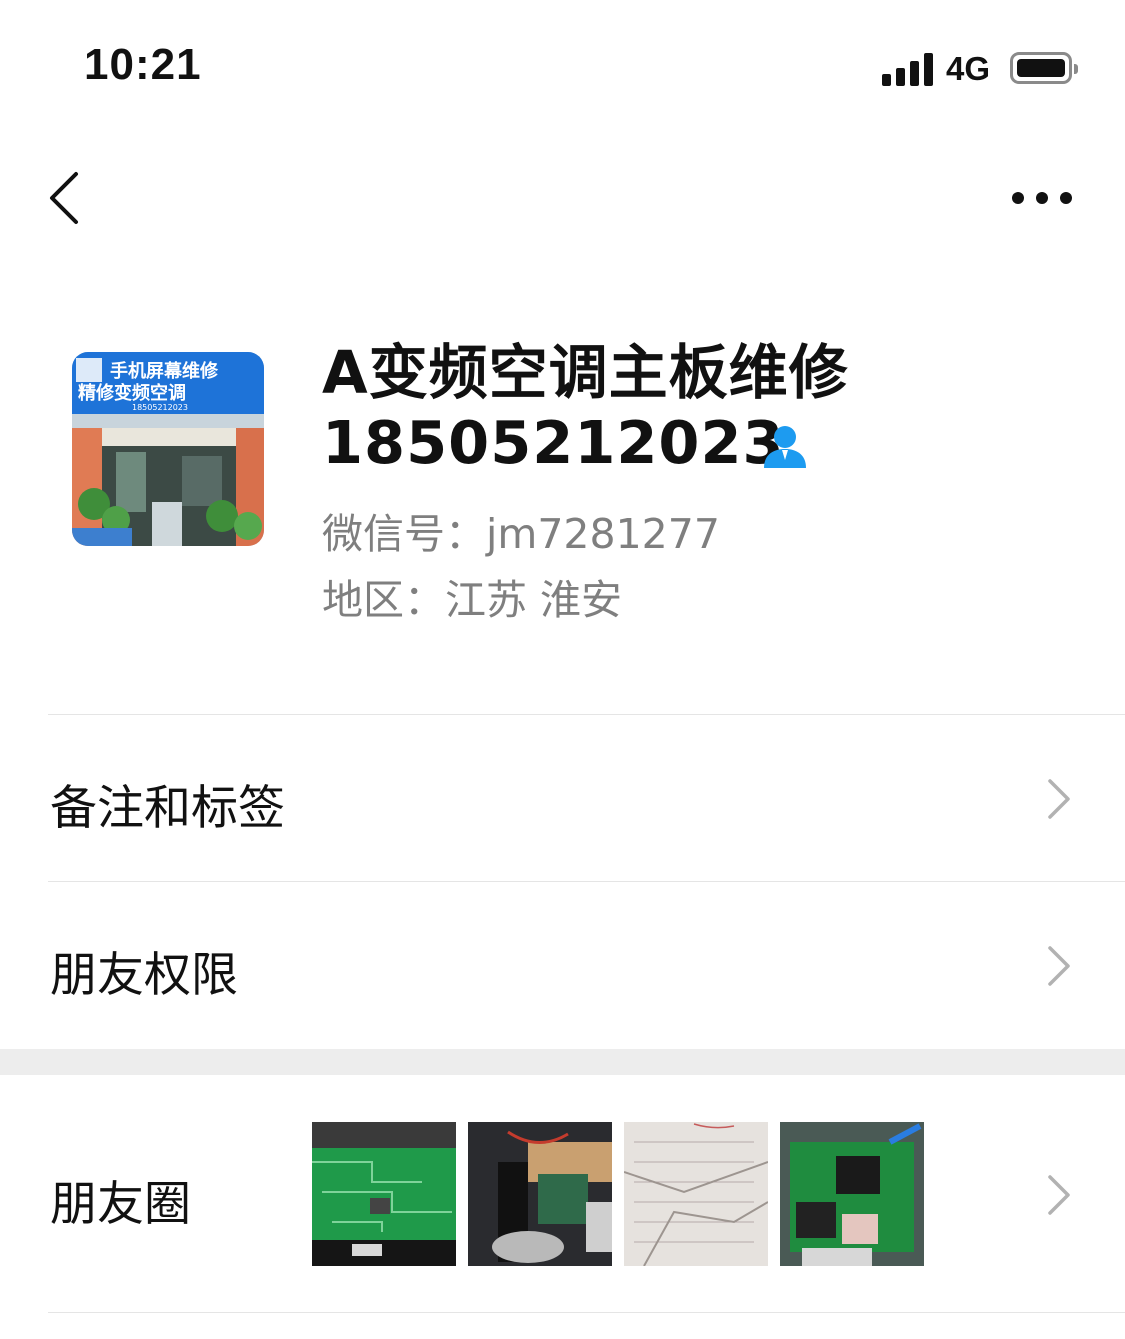 The height and width of the screenshot is (1339, 1125). I want to click on more-options-button, so click(1042, 198).